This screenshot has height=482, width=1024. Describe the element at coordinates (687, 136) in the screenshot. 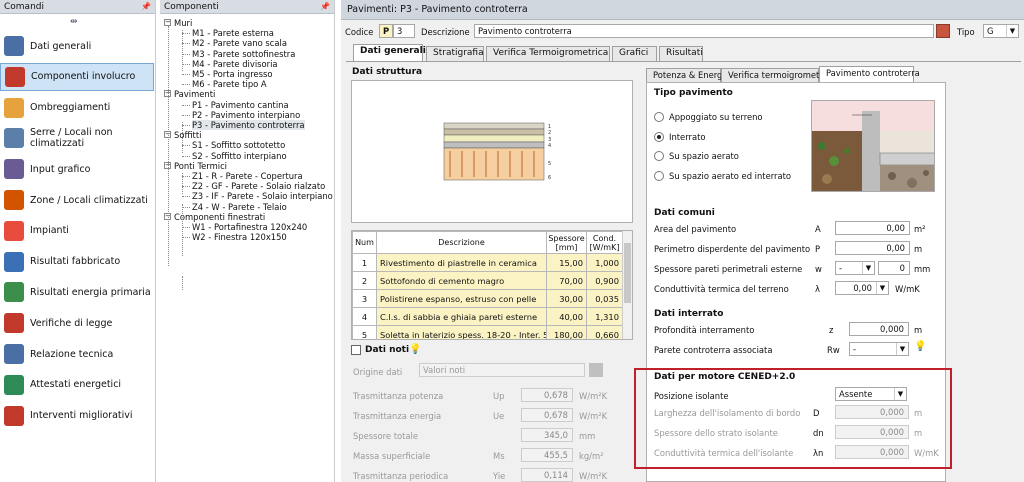

I see `radio-label: Interrato` at that location.